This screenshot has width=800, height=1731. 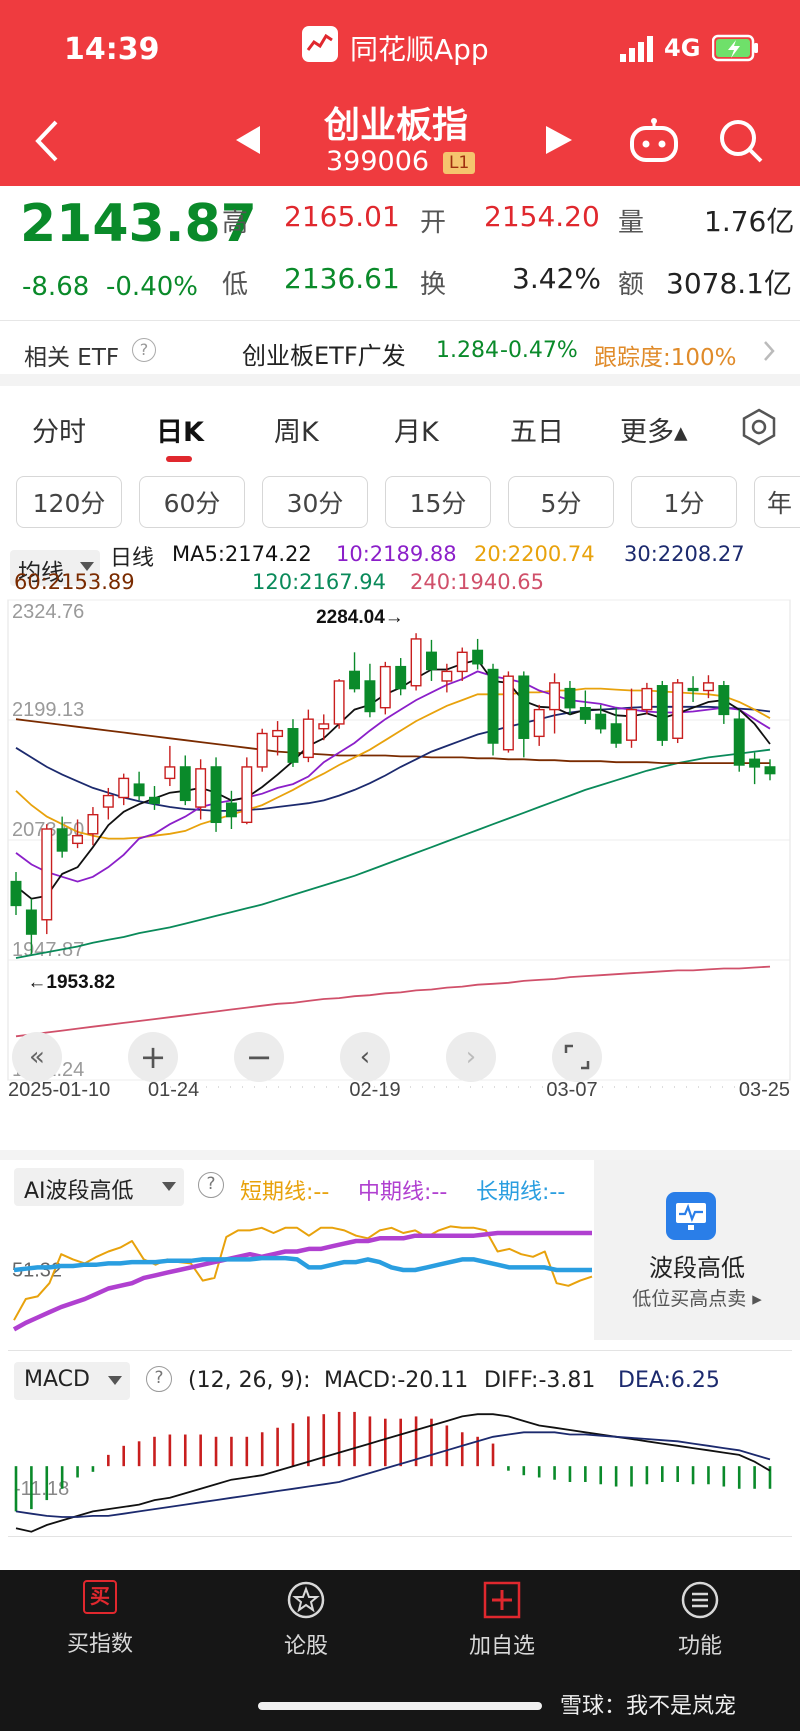 I want to click on nav-discuss: 论股, so click(x=306, y=1620).